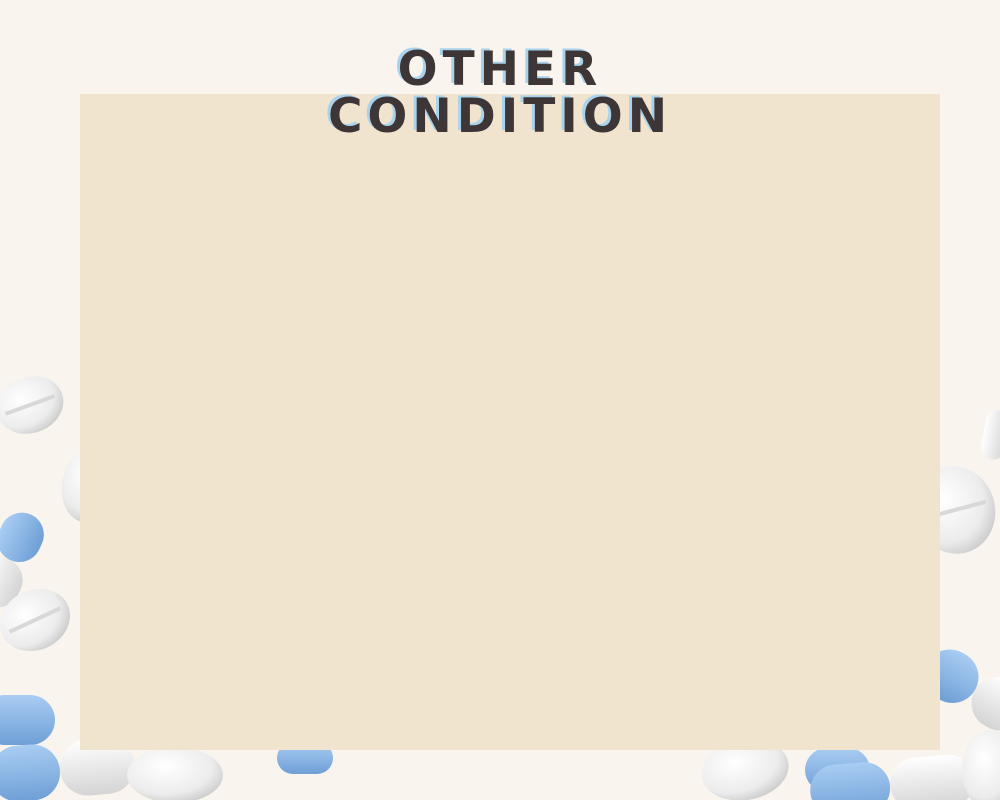 The width and height of the screenshot is (1000, 800). Describe the element at coordinates (500, 69) in the screenshot. I see `title-line-1: OTHER` at that location.